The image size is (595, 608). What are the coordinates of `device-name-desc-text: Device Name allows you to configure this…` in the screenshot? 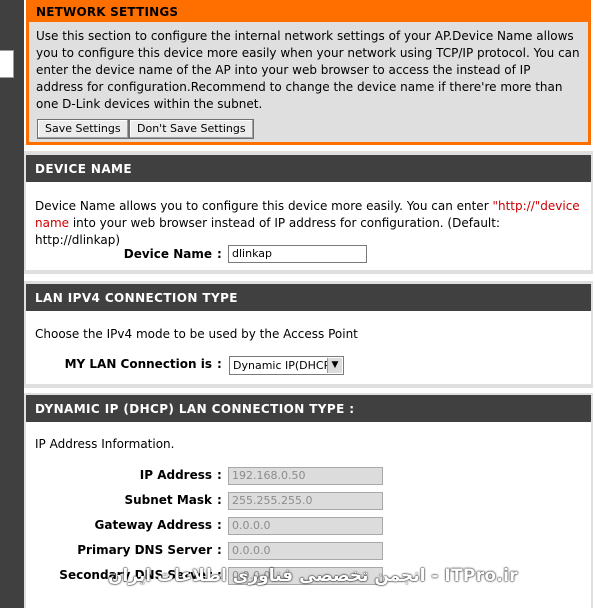 It's located at (264, 206).